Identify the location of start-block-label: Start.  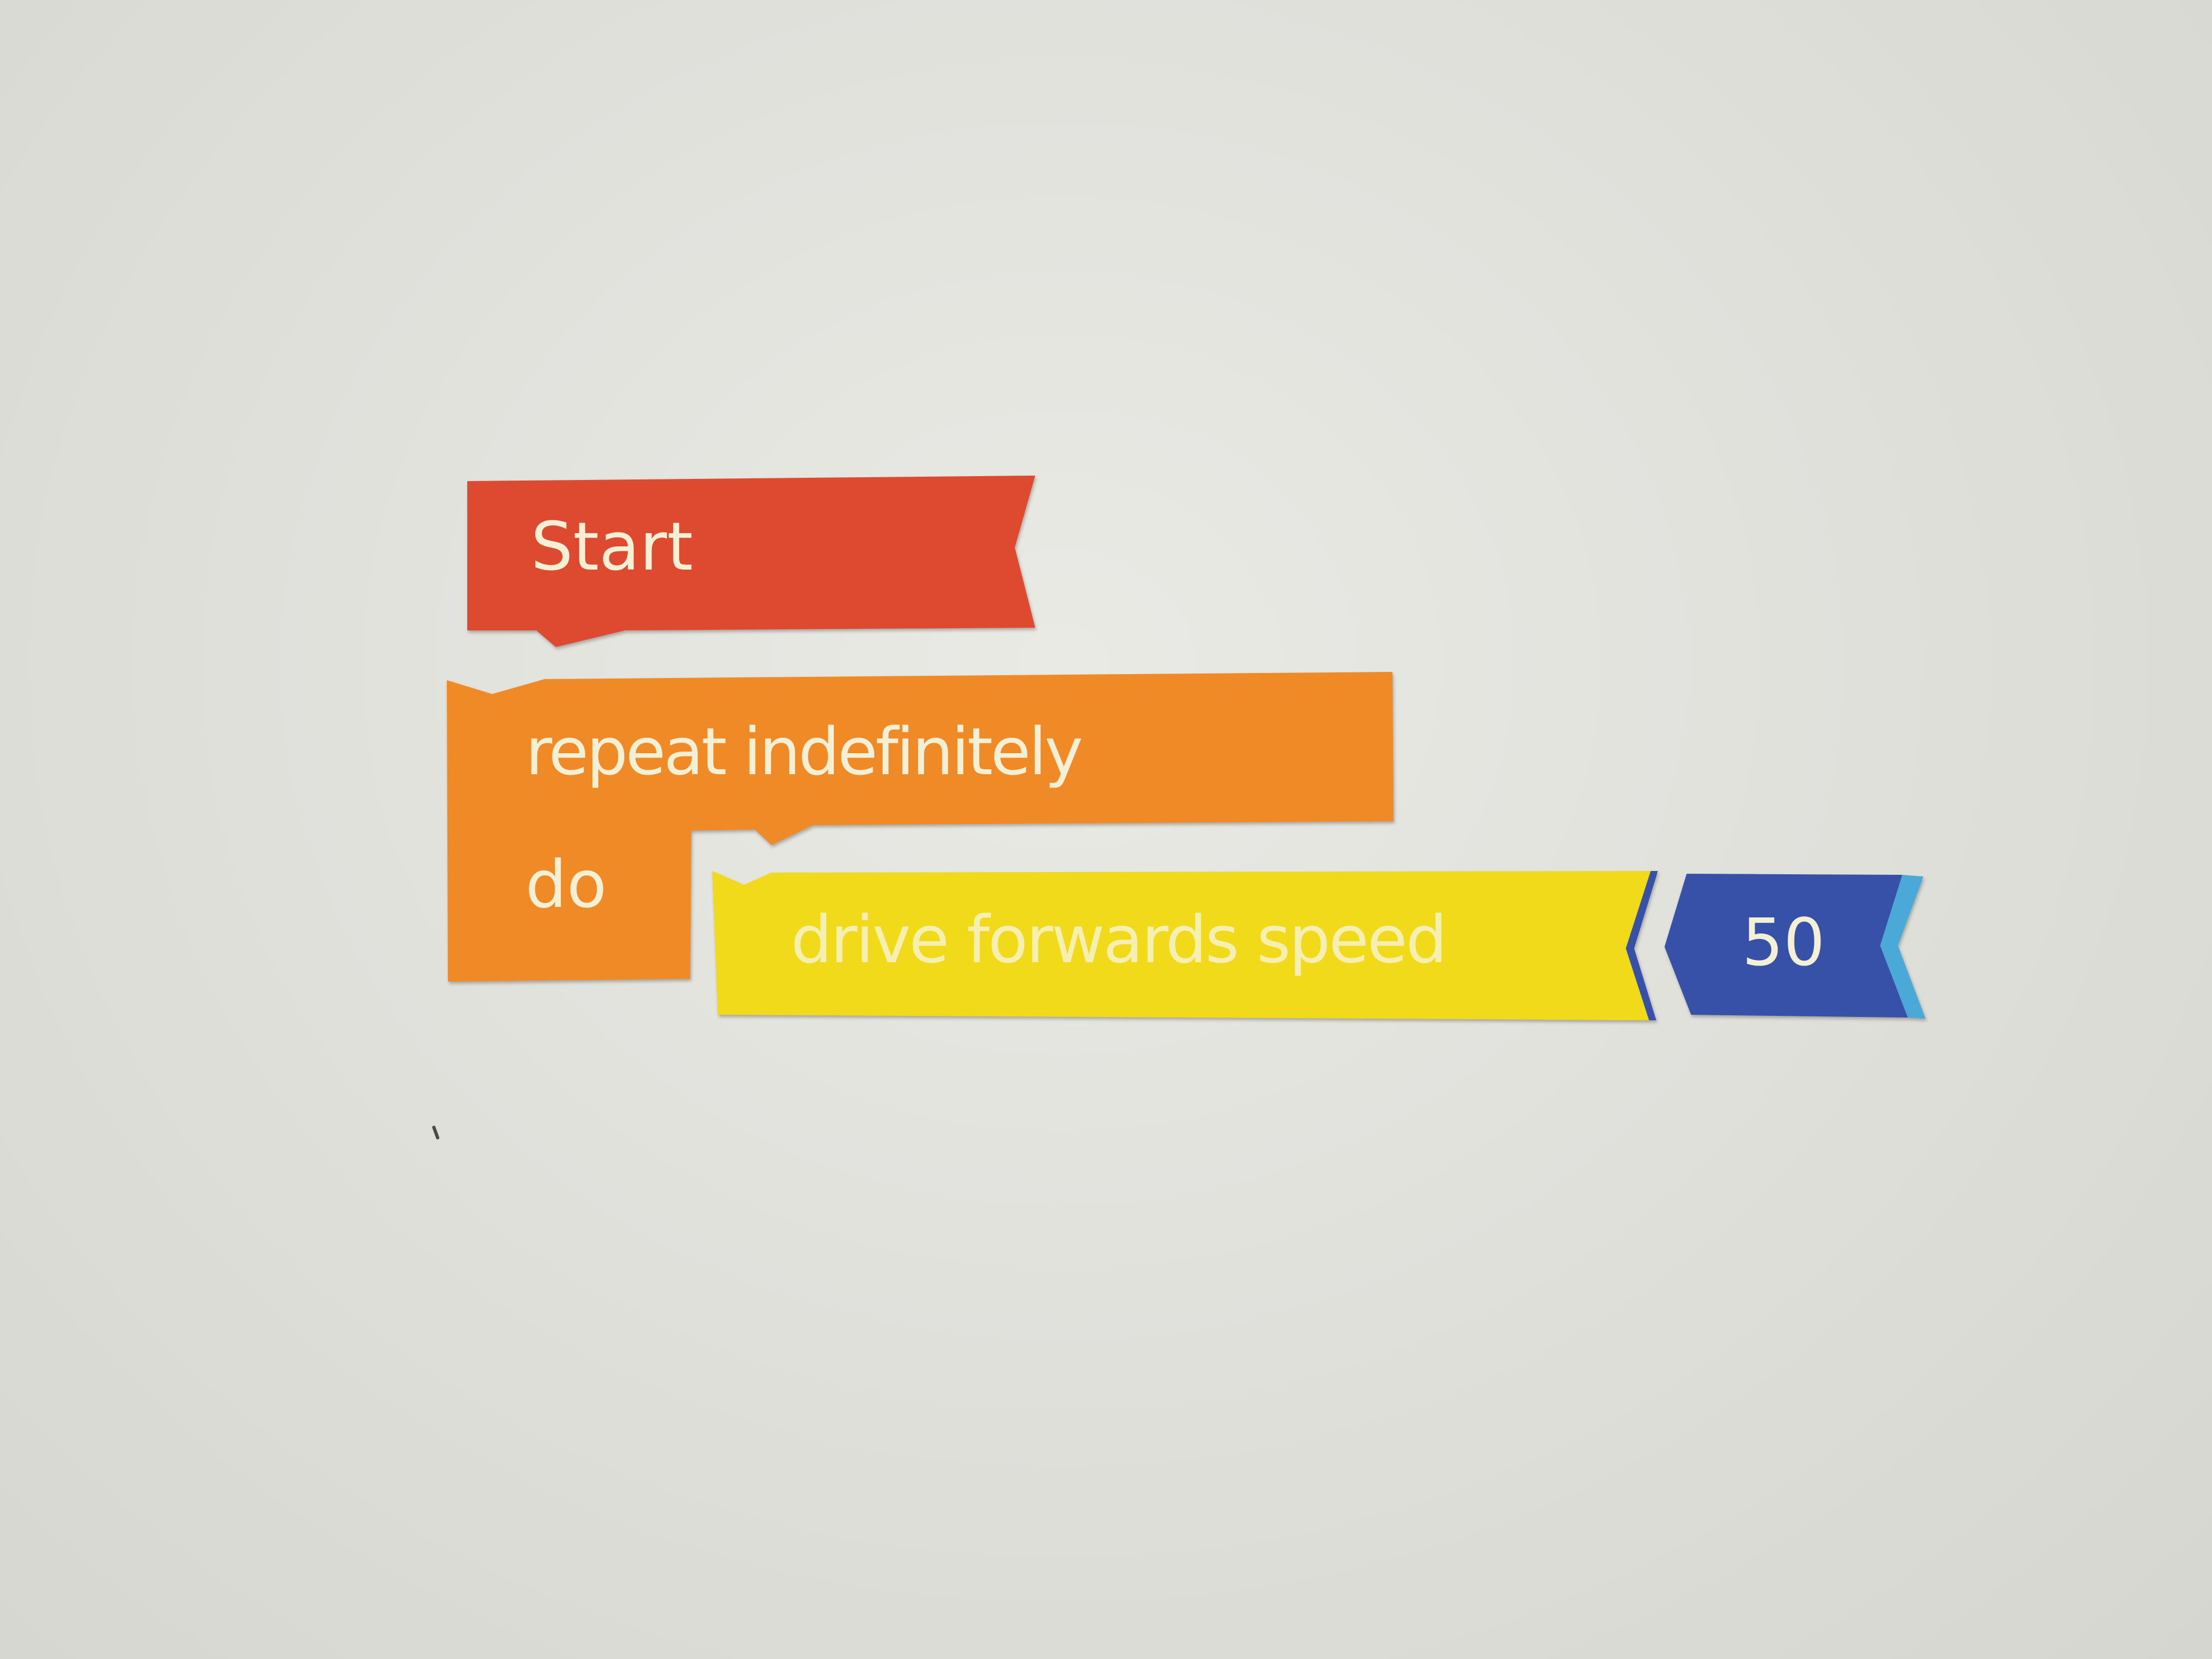
(612, 547).